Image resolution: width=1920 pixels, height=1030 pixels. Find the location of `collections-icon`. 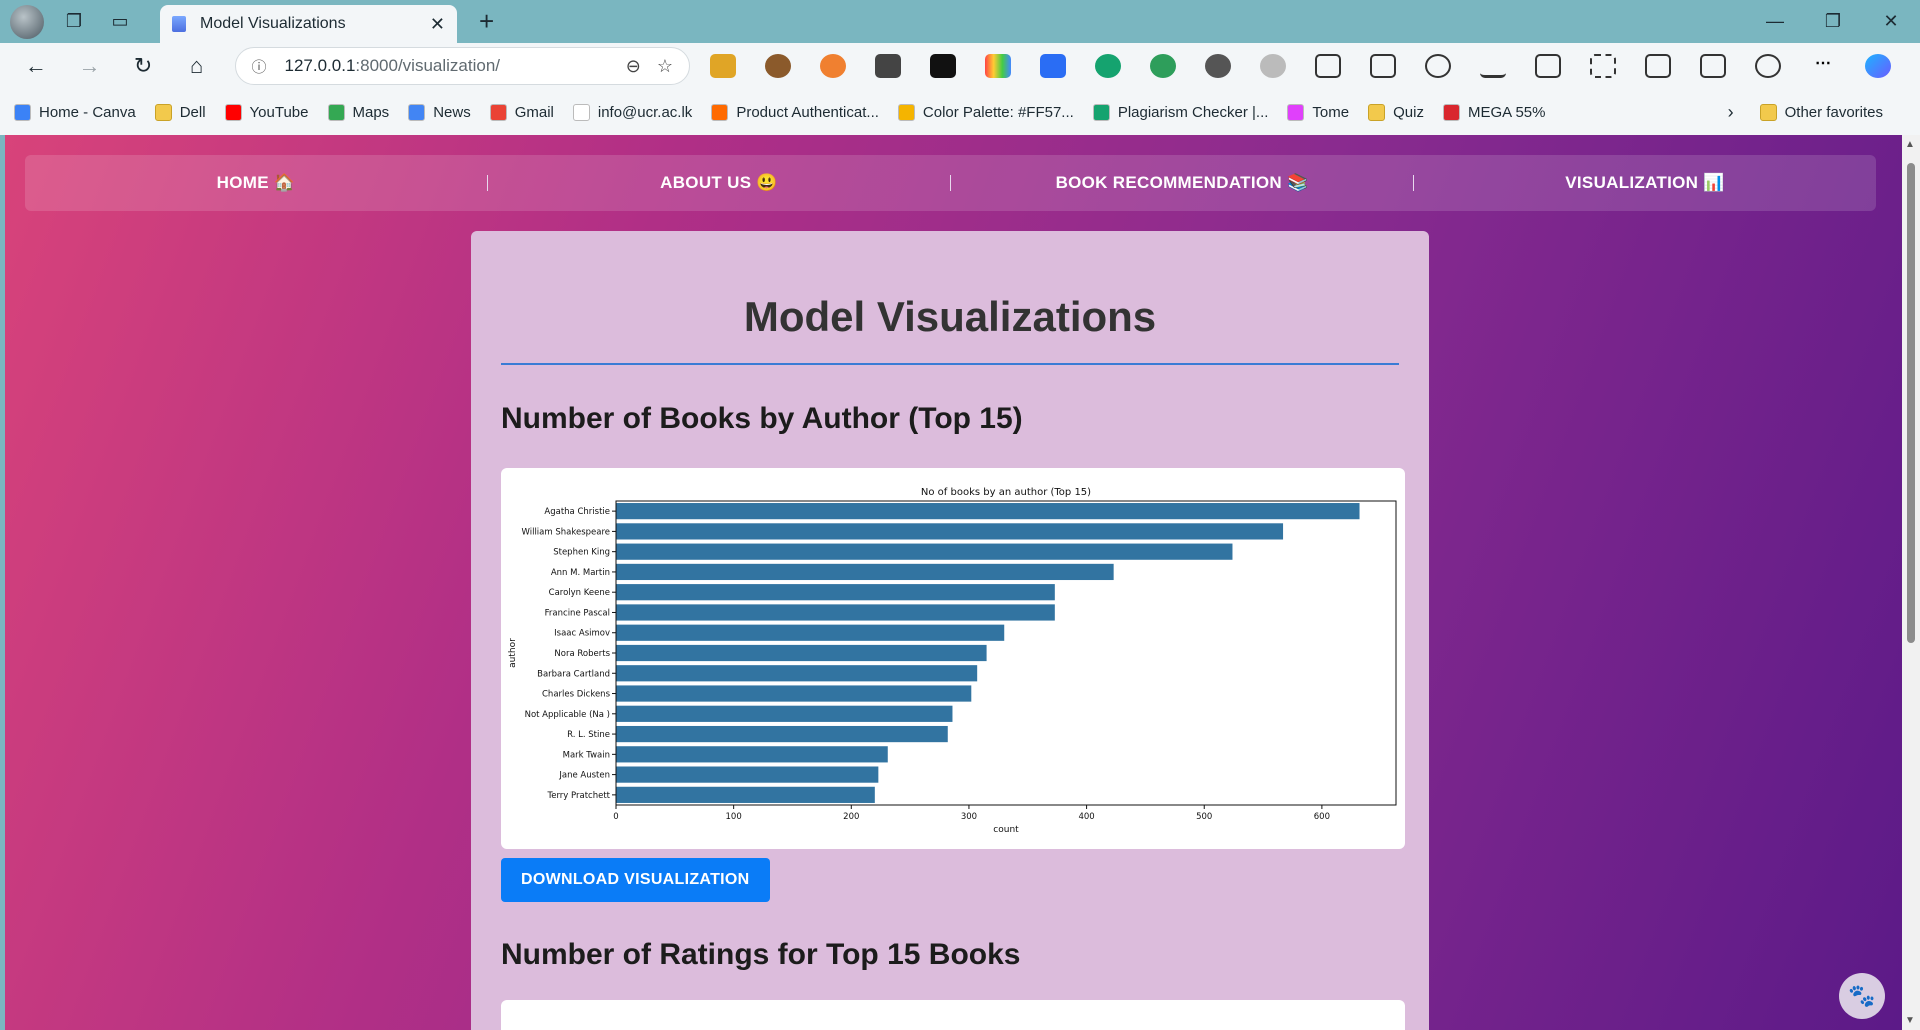

collections-icon is located at coordinates (1548, 66).